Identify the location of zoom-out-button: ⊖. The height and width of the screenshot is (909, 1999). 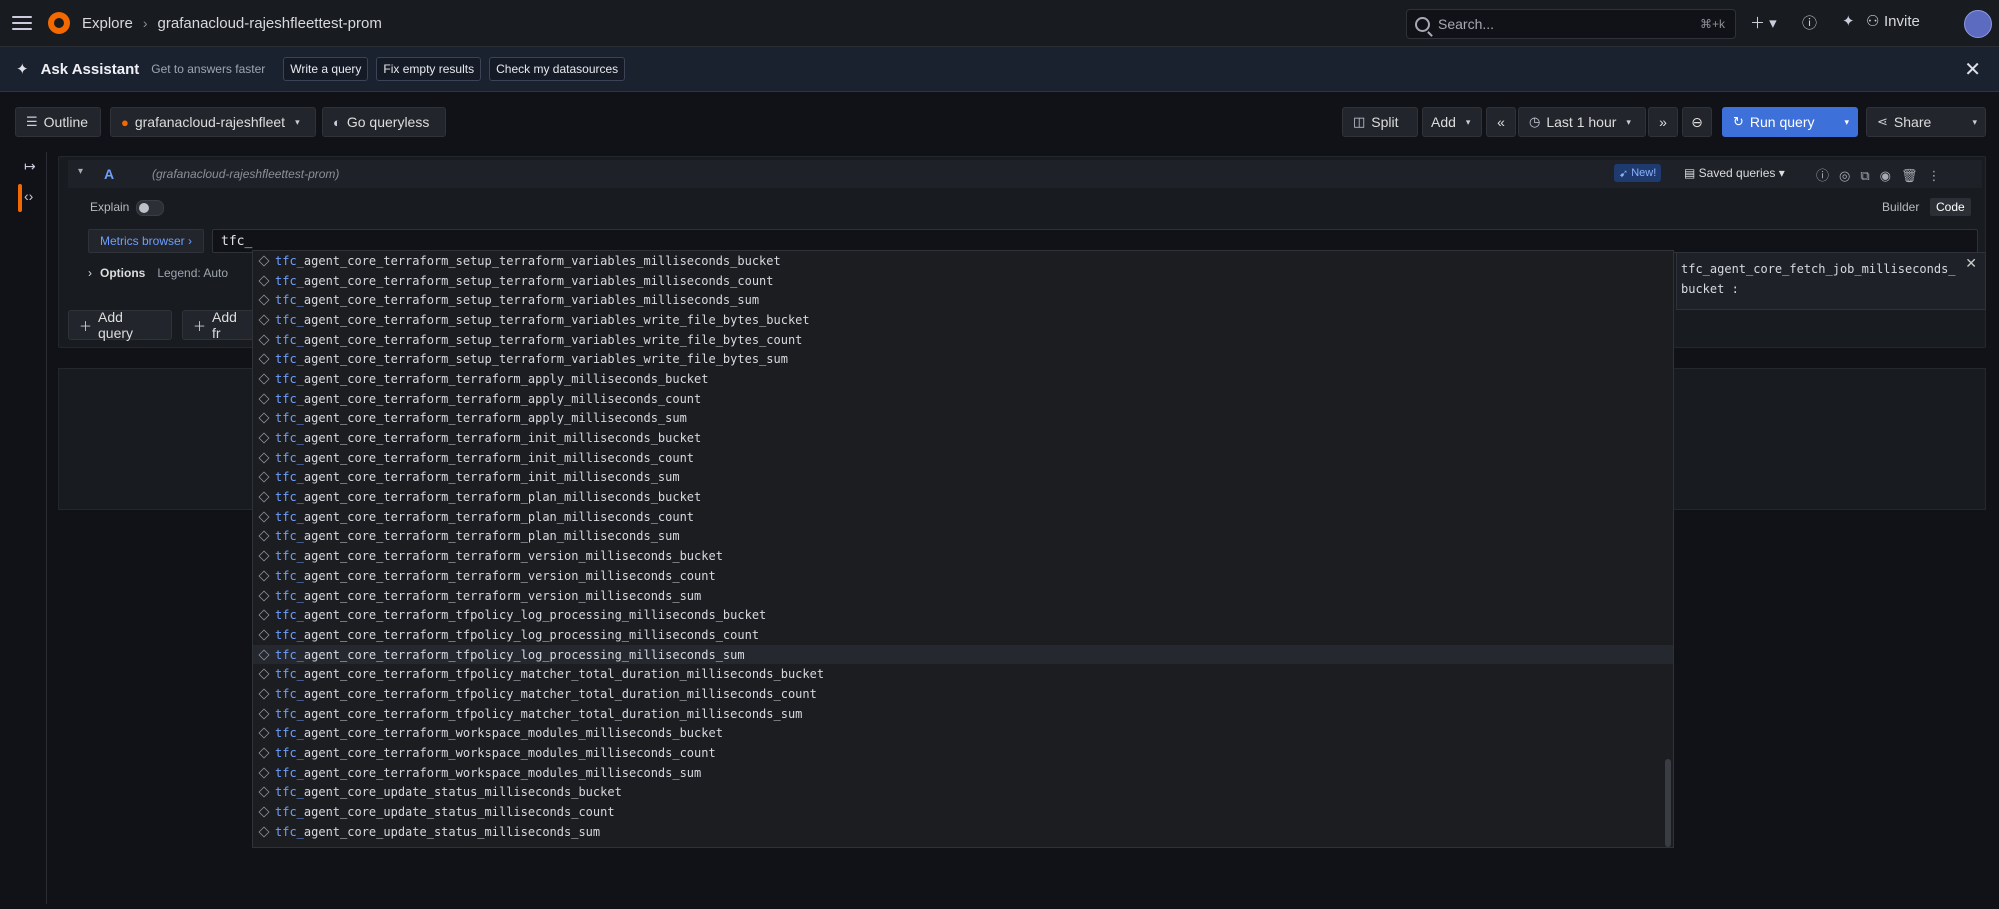
(1697, 122).